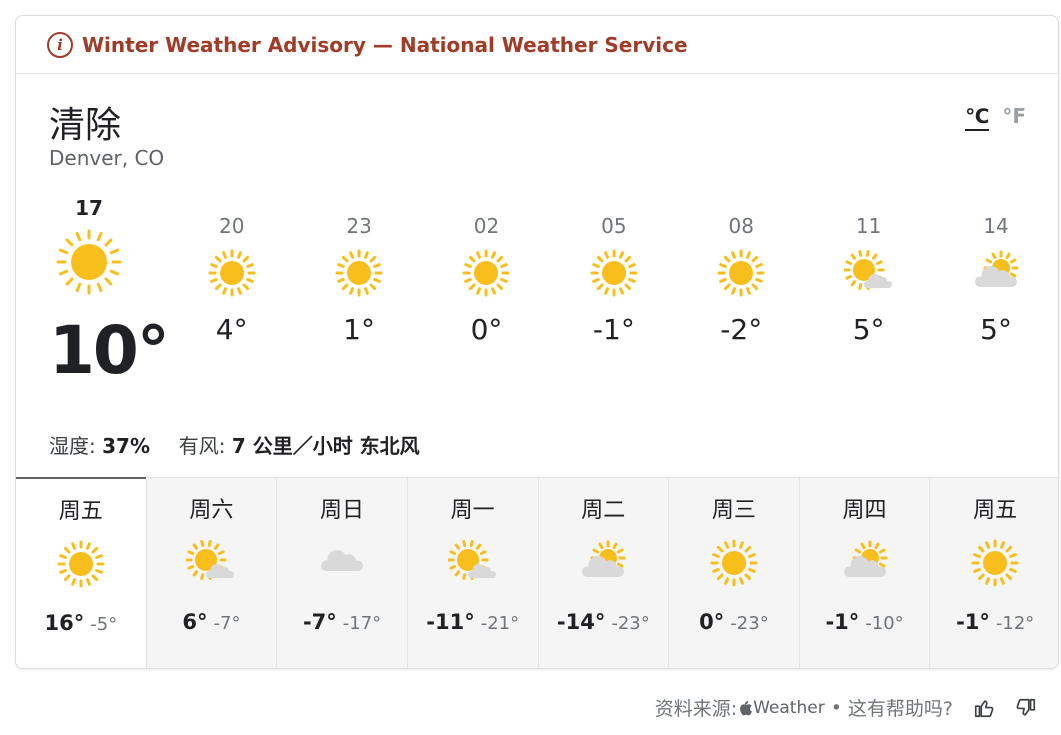 This screenshot has height=735, width=1061. What do you see at coordinates (60, 44) in the screenshot?
I see `info-icon: i` at bounding box center [60, 44].